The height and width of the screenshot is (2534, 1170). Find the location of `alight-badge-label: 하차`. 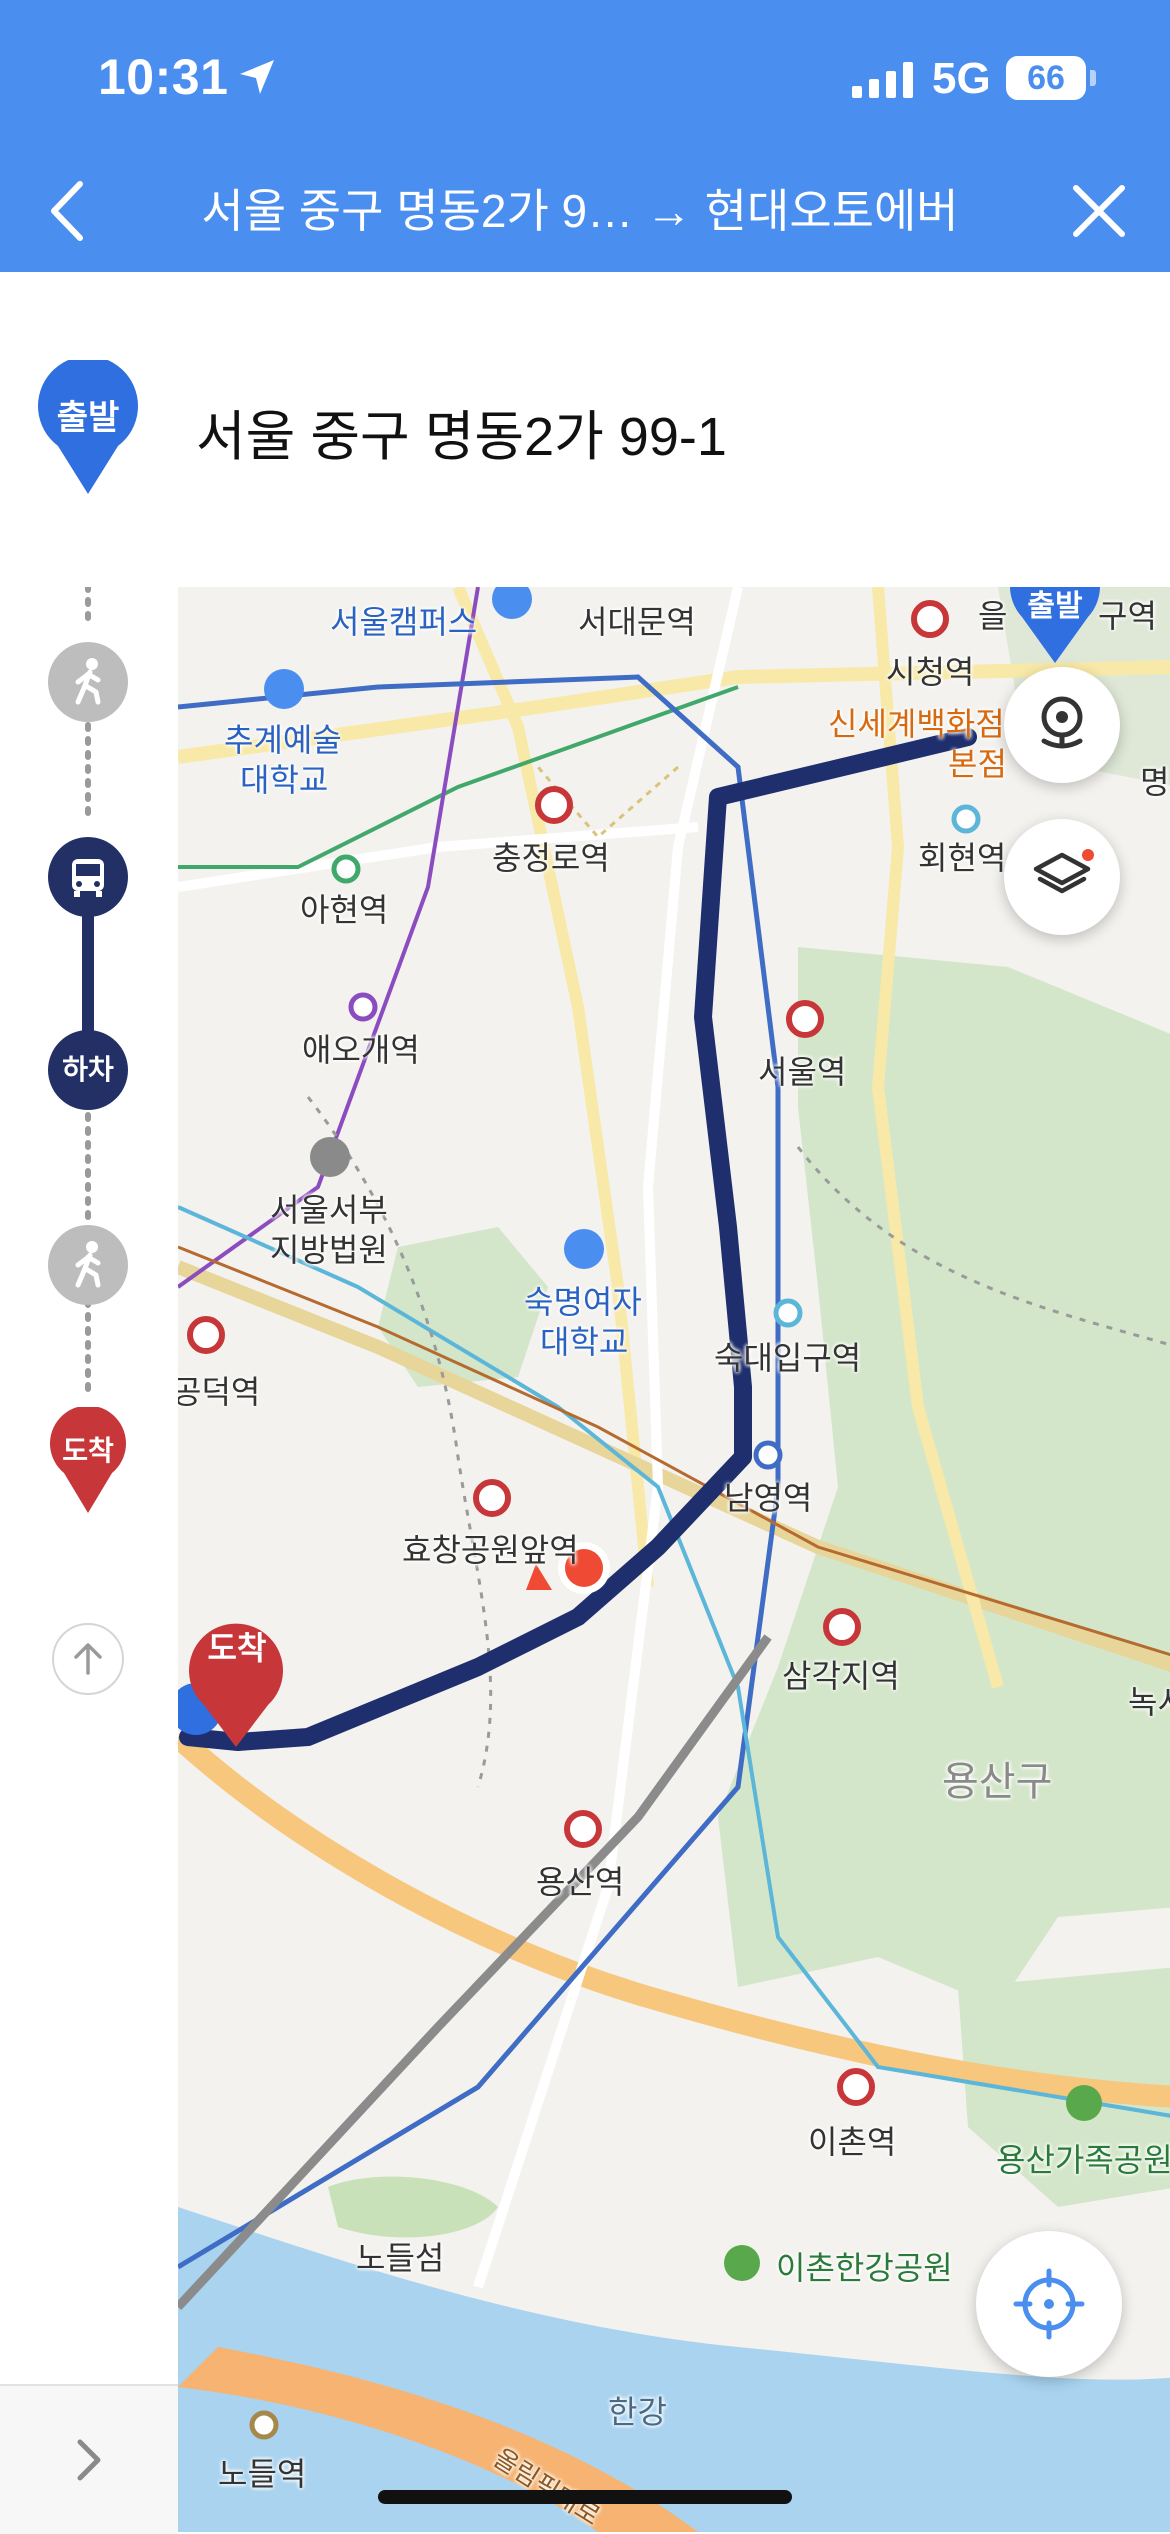

alight-badge-label: 하차 is located at coordinates (88, 1069).